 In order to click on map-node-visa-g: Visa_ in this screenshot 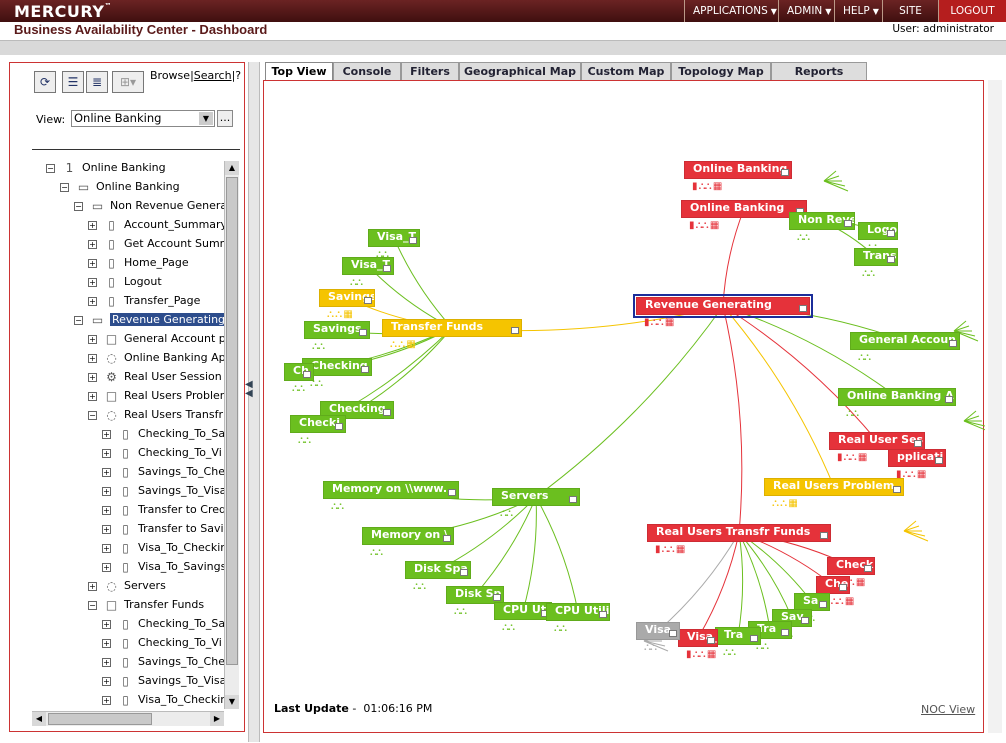, I will do `click(658, 631)`.